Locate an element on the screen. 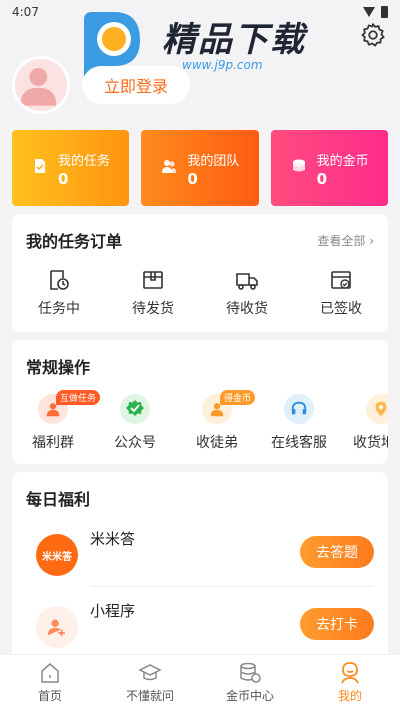 Image resolution: width=400 pixels, height=712 pixels. status-time: 4:07 is located at coordinates (25, 12).